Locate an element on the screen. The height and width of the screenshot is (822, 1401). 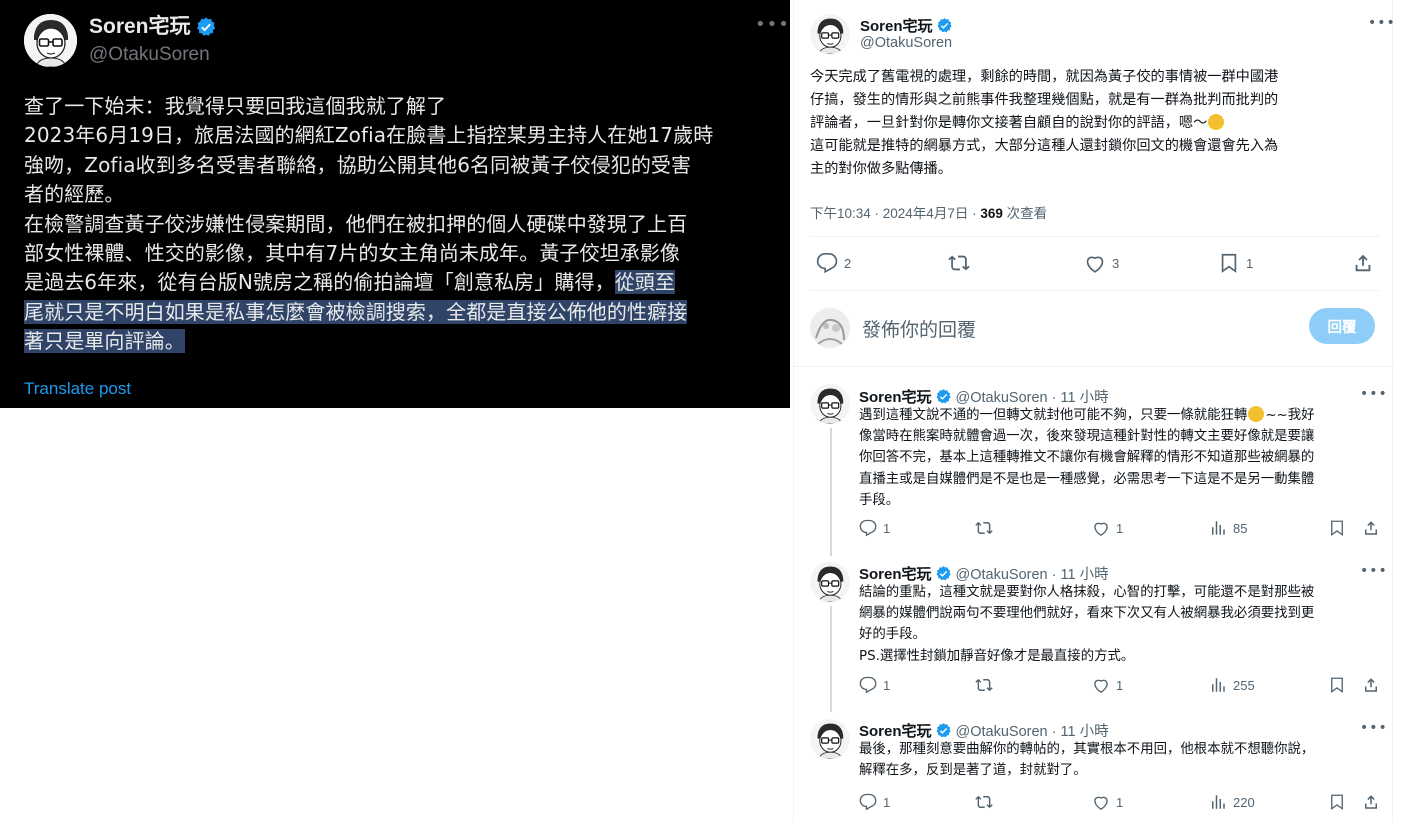
highlighted-text: 尾就只是不明白如果是私事怎麼會被檢調搜索，全都是直接公佈他的性癖接 is located at coordinates (356, 311).